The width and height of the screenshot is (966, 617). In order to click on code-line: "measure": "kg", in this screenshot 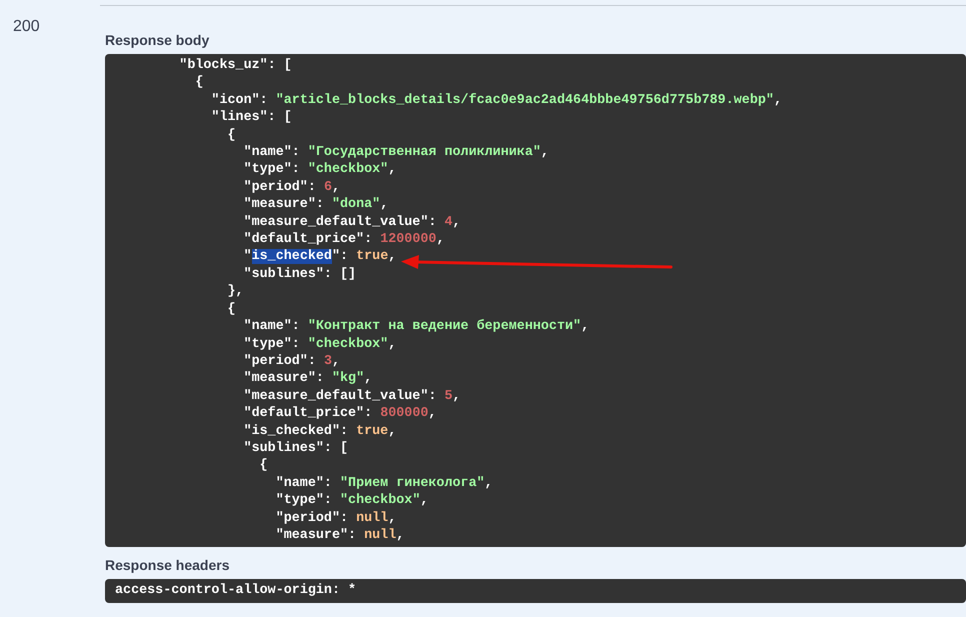, I will do `click(307, 379)`.